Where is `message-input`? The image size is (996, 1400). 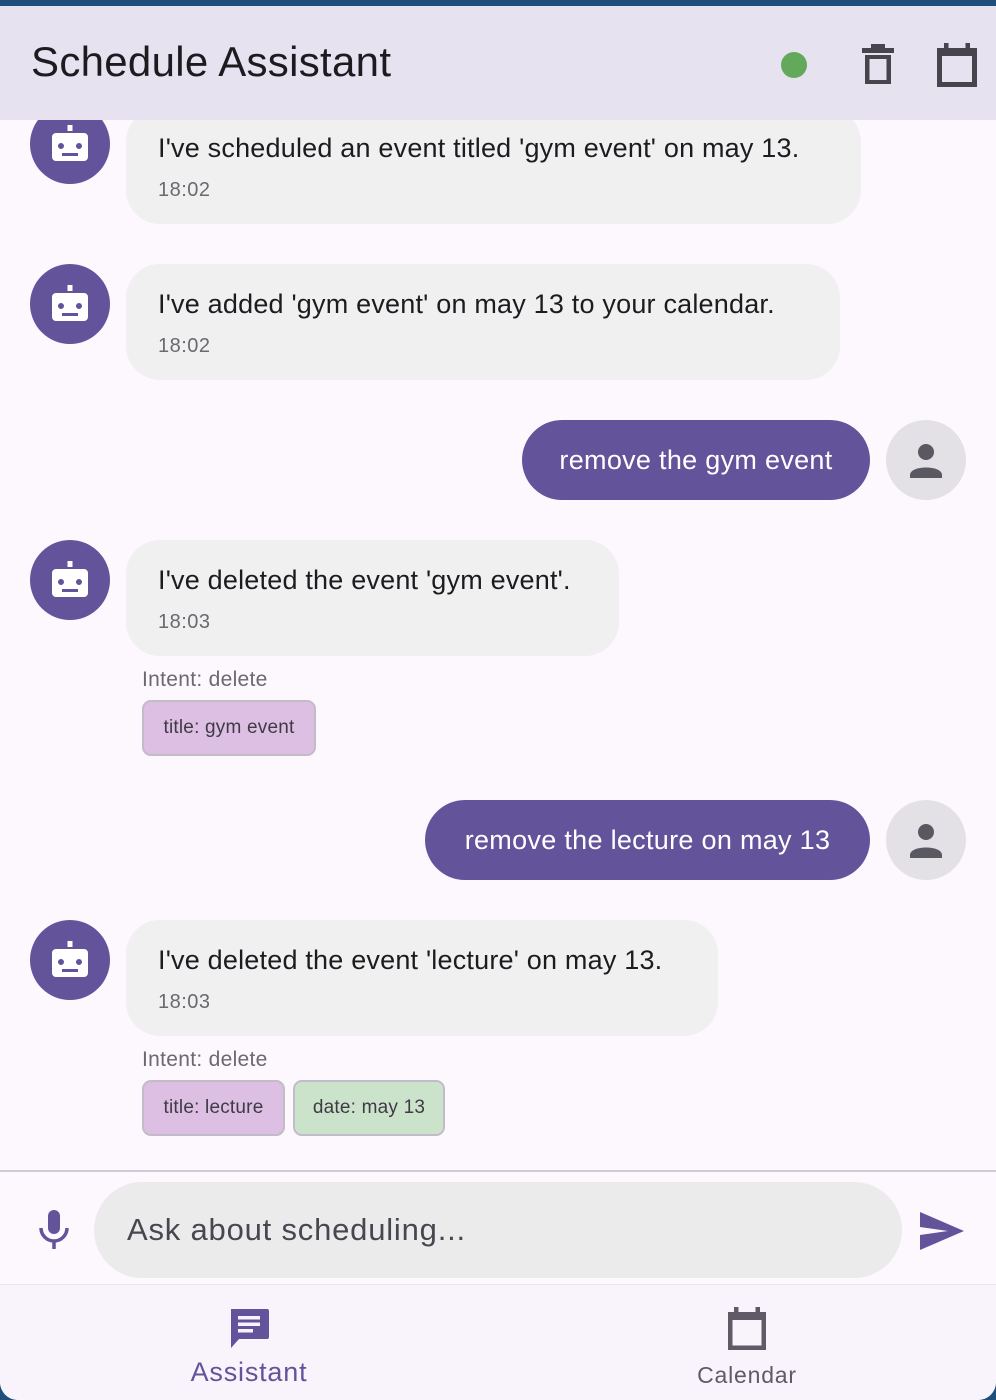
message-input is located at coordinates (498, 1230).